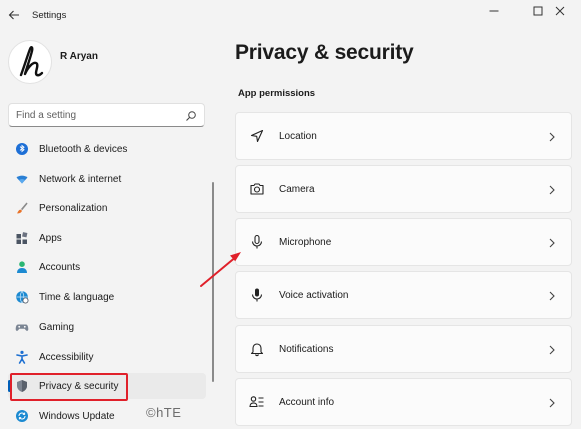  I want to click on permission-card-voice-activation: Voice activation, so click(403, 295).